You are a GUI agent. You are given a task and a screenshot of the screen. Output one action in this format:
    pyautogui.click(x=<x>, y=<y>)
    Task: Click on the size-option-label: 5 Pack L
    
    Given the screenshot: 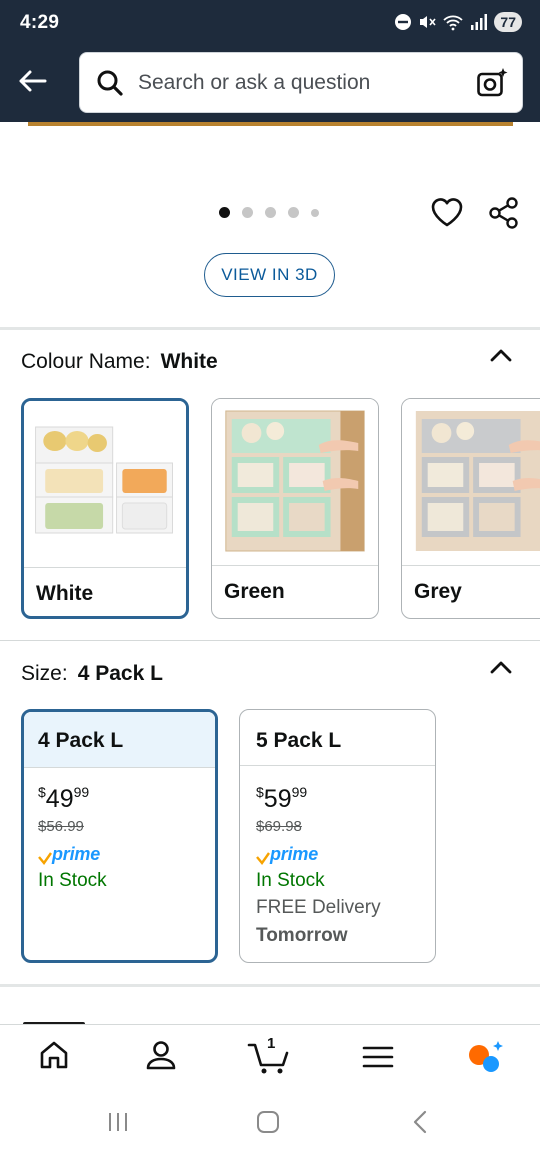 What is the action you would take?
    pyautogui.click(x=299, y=740)
    